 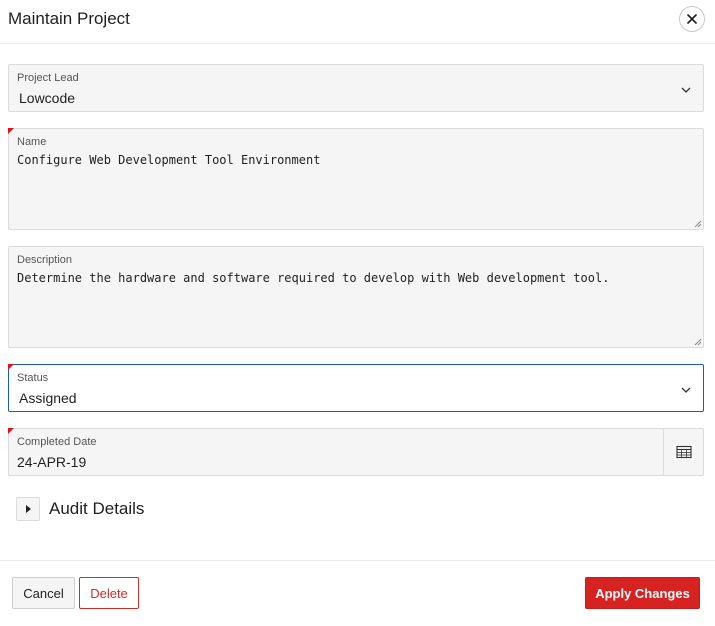 What do you see at coordinates (356, 388) in the screenshot?
I see `status-select: Status Assigned` at bounding box center [356, 388].